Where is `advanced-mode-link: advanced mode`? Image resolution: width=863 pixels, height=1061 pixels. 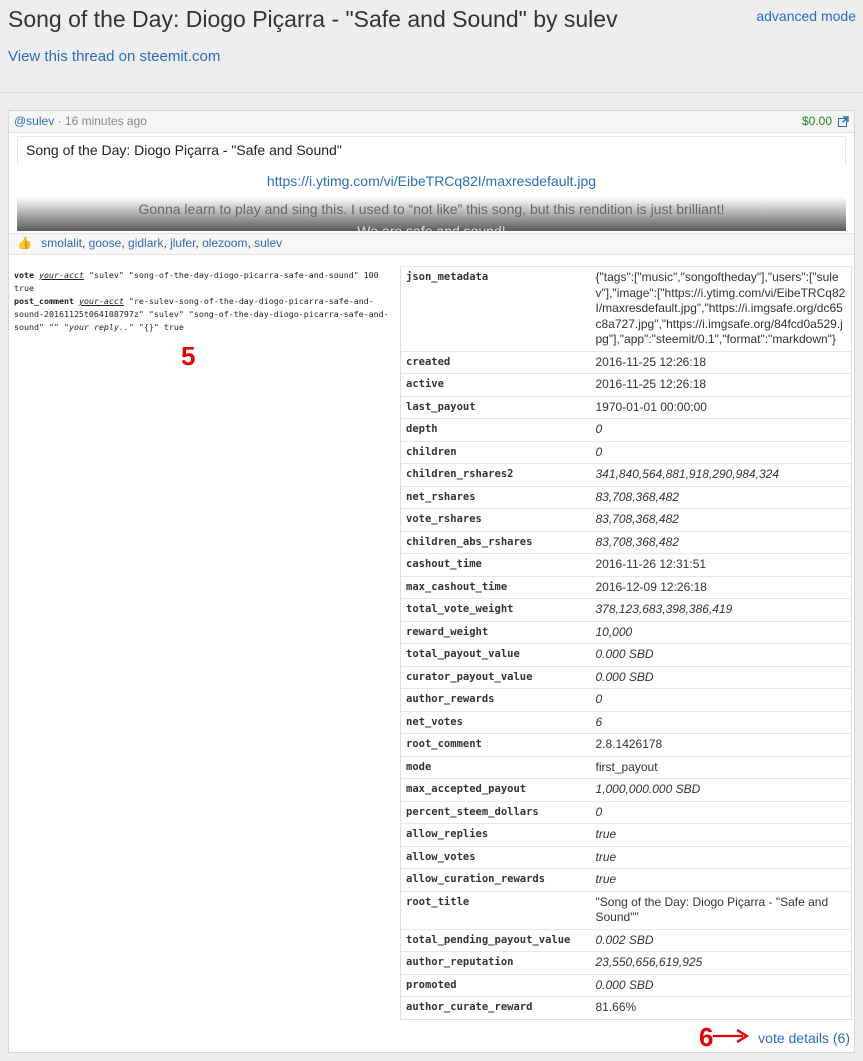
advanced-mode-link: advanced mode is located at coordinates (806, 16).